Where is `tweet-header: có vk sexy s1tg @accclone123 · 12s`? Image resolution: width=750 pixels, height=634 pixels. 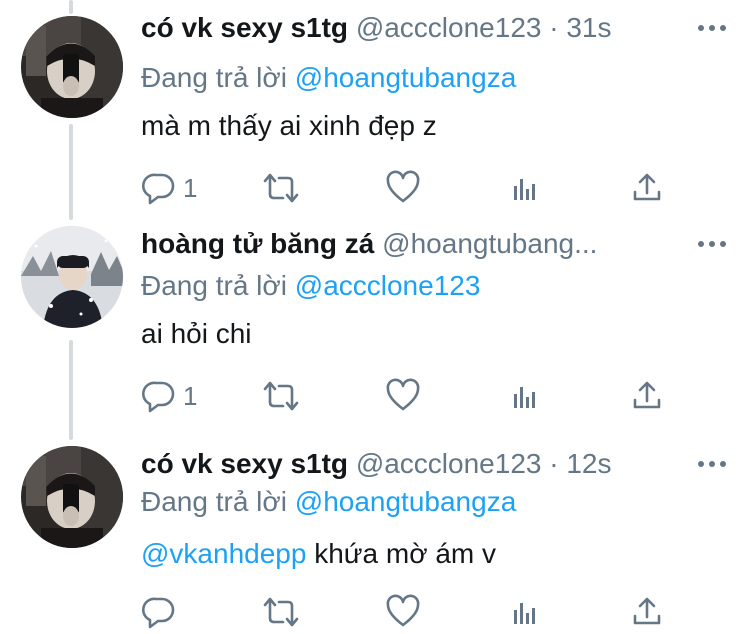
tweet-header: có vk sexy s1tg @accclone123 · 12s is located at coordinates (400, 464).